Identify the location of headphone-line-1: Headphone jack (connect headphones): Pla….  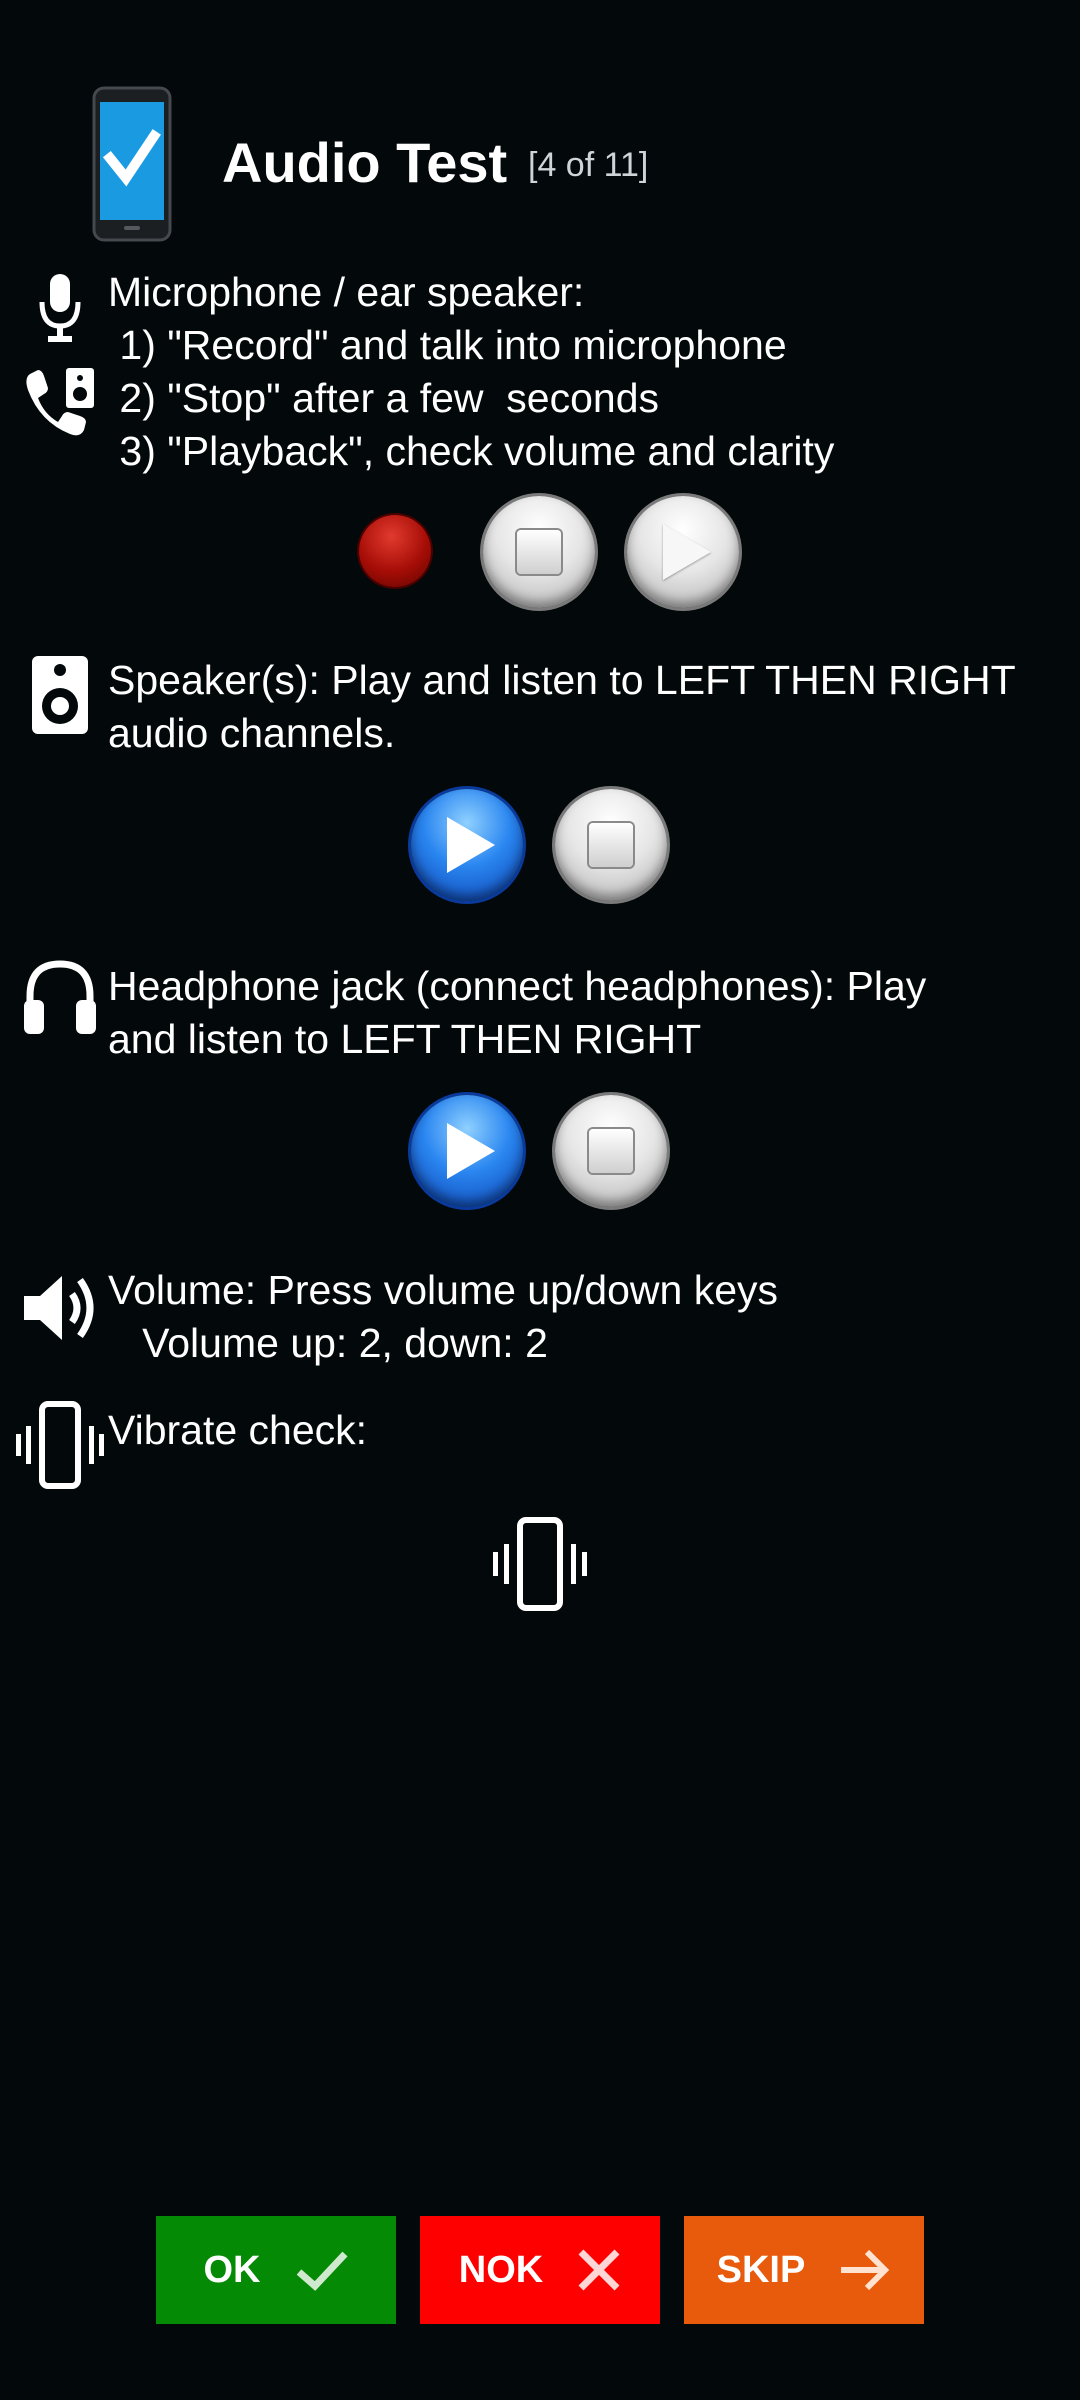
(517, 986).